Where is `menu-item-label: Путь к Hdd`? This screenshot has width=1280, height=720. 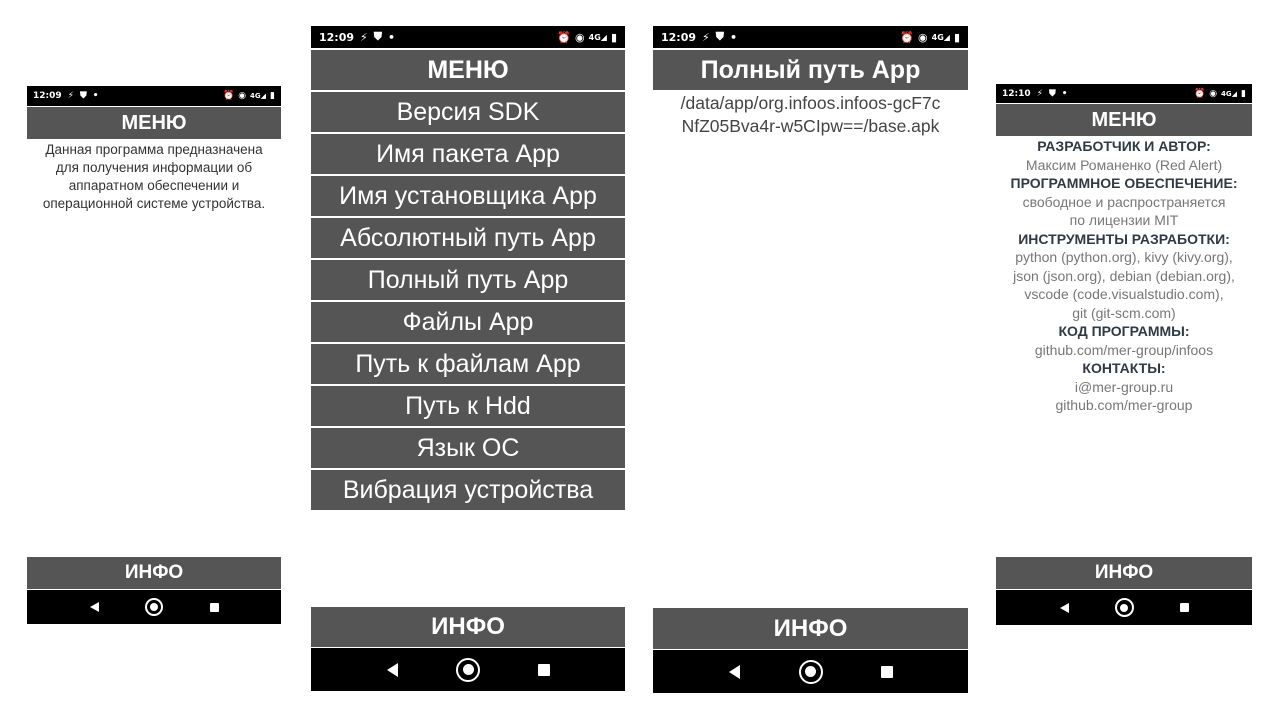
menu-item-label: Путь к Hdd is located at coordinates (468, 405).